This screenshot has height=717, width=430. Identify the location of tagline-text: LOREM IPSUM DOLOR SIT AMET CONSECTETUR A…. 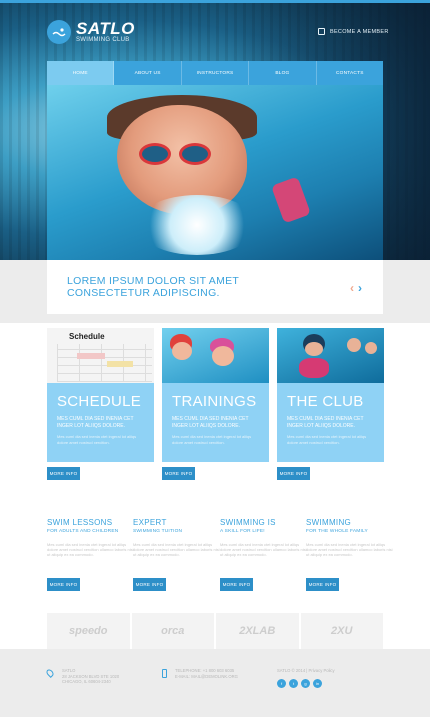
(197, 287).